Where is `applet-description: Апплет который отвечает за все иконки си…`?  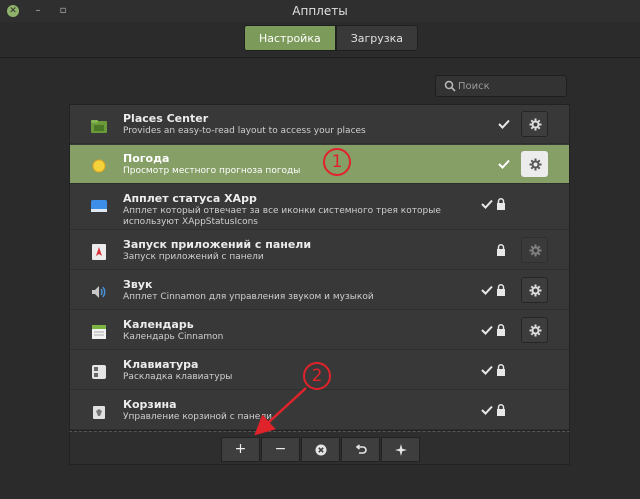 applet-description: Апплет который отвечает за все иконки си… is located at coordinates (282, 216).